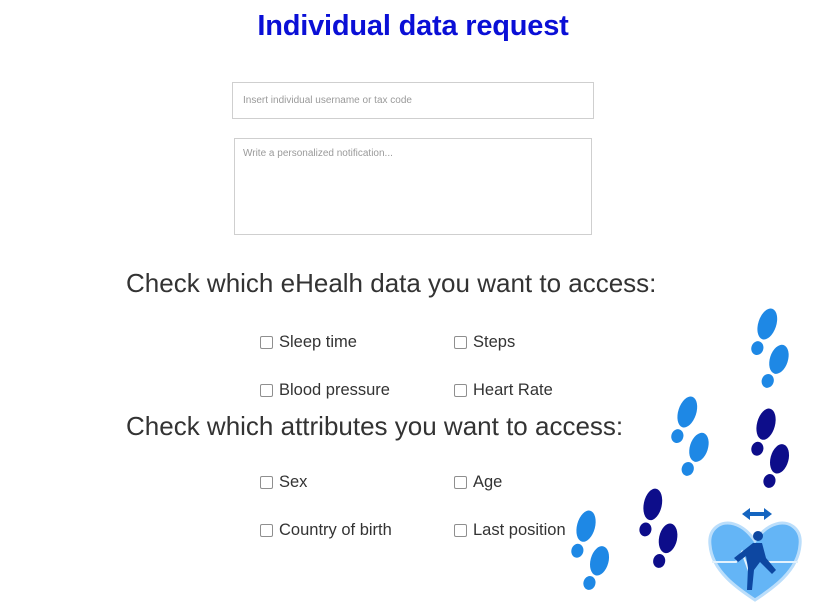  What do you see at coordinates (513, 390) in the screenshot?
I see `checkbox-label: Heart Rate` at bounding box center [513, 390].